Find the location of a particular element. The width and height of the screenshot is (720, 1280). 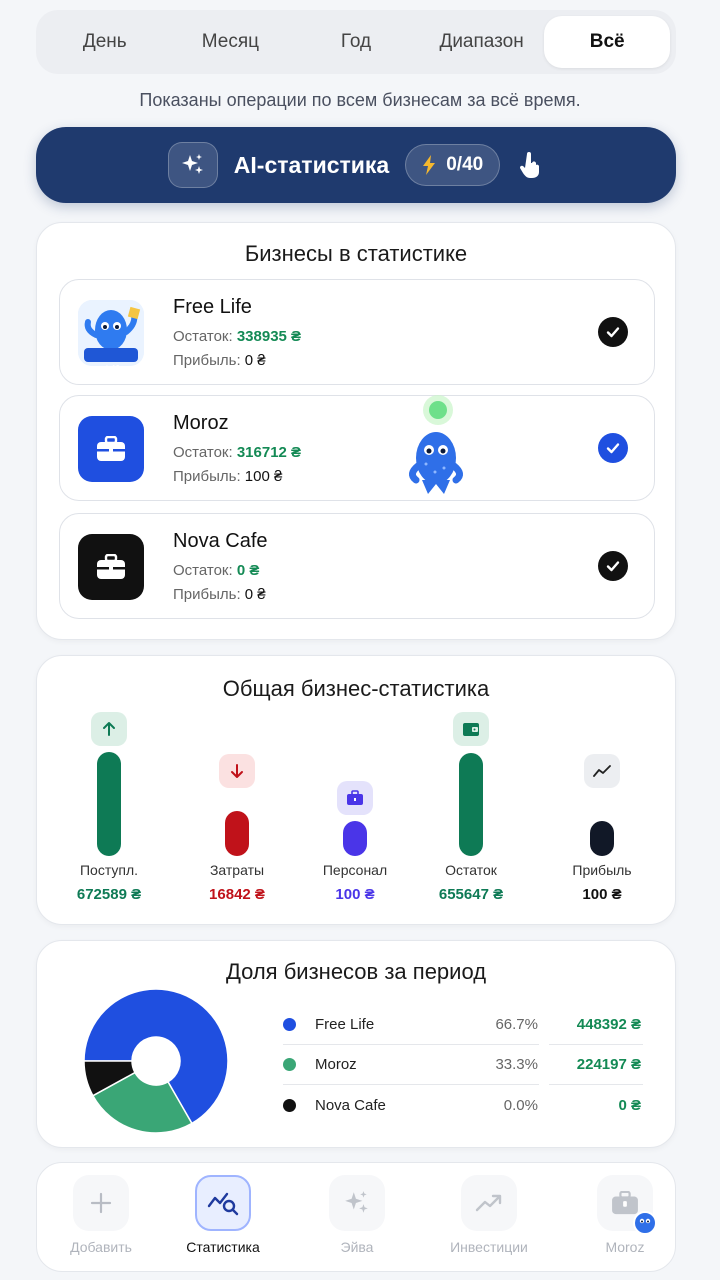

legend-name: Free Life is located at coordinates (345, 1024).